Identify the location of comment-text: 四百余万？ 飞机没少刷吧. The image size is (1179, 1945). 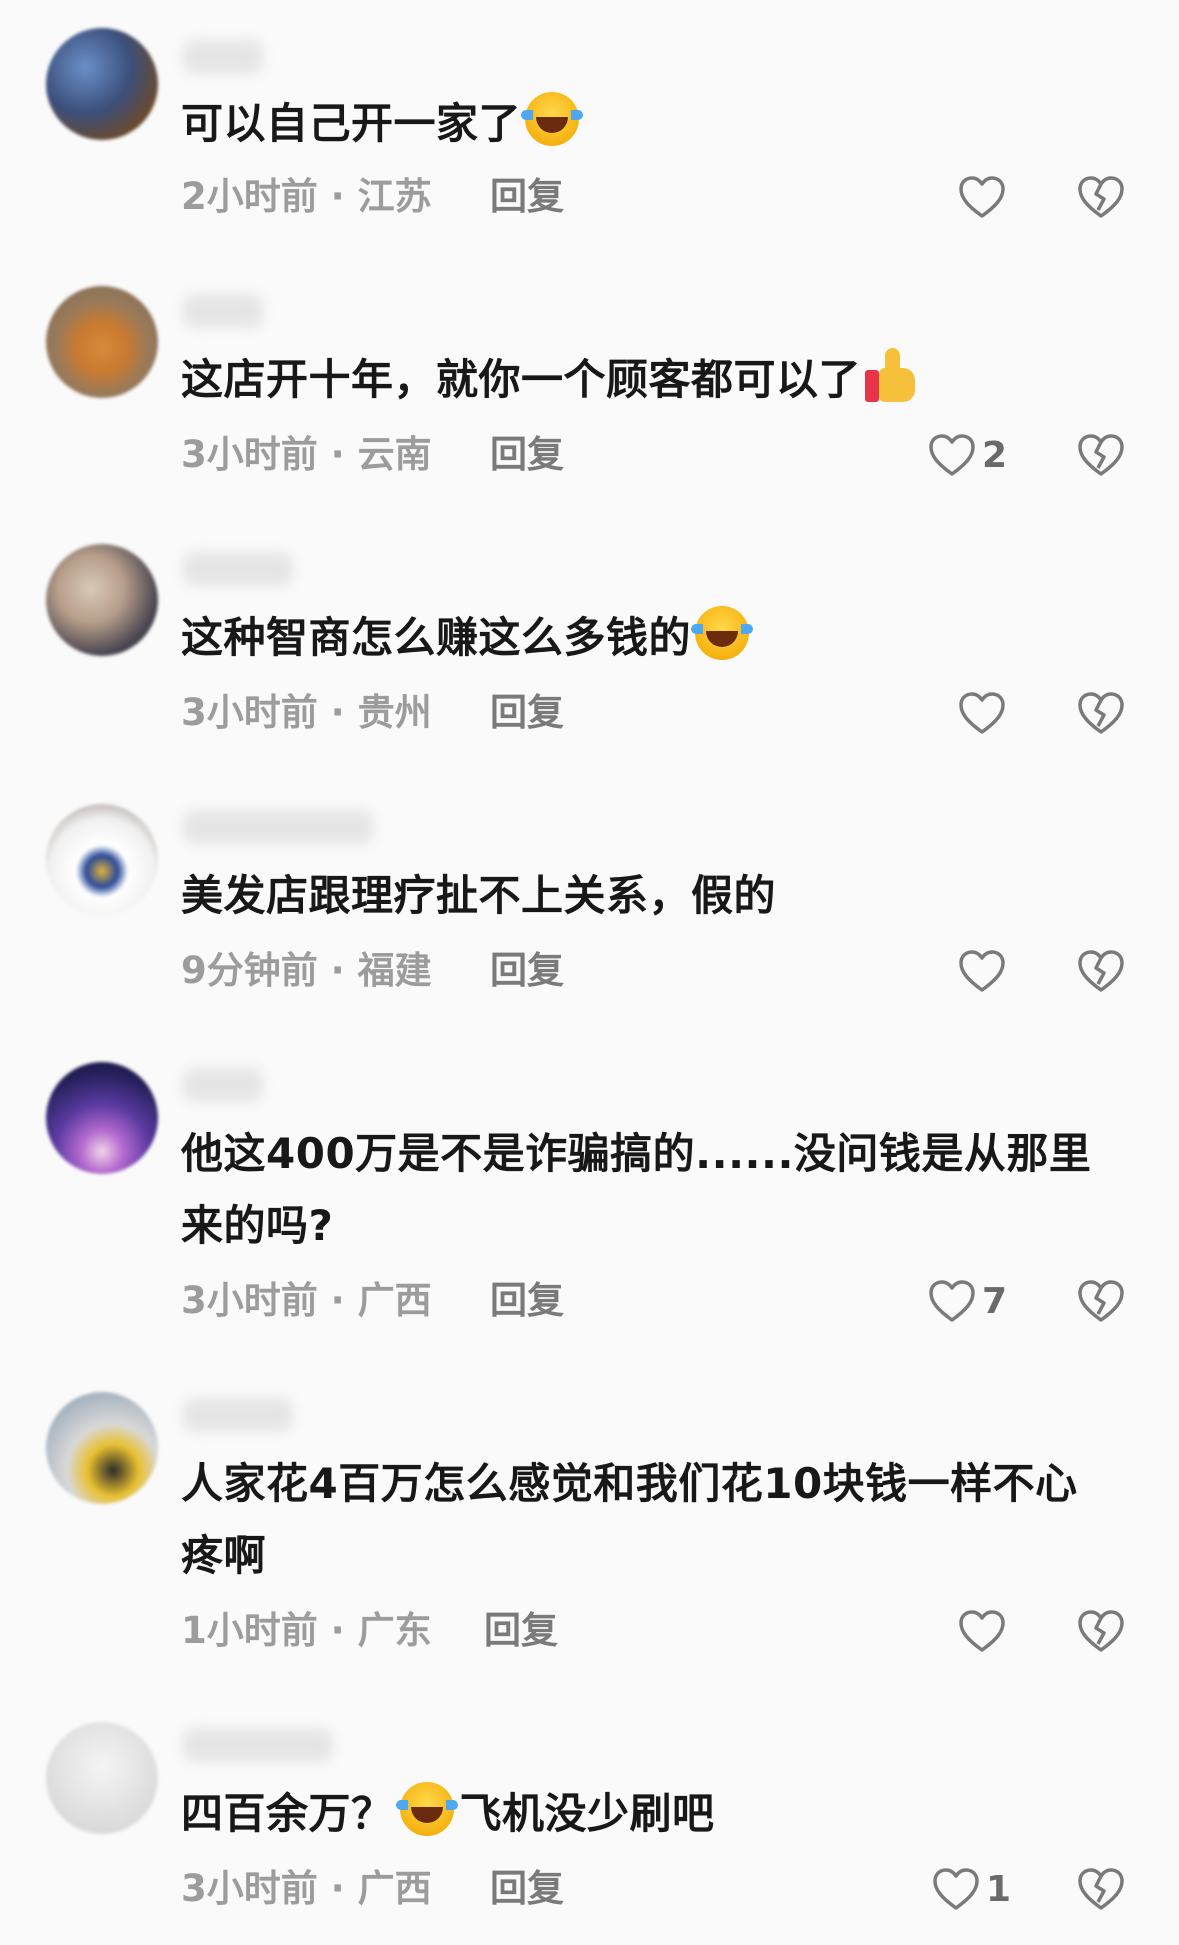
(661, 1814).